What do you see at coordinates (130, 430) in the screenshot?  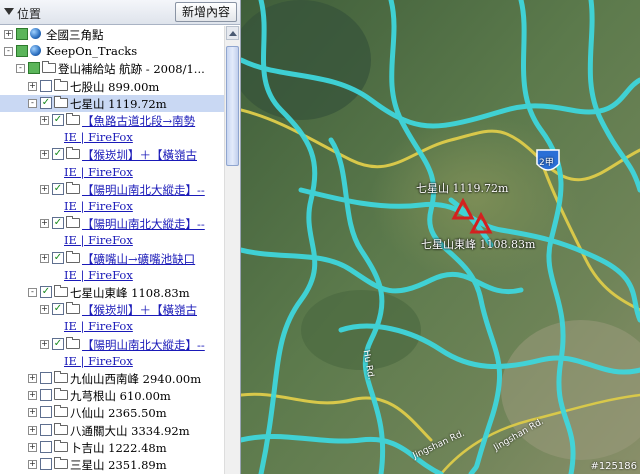 I see `tree-item-label: 八通關大山 3334.92m` at bounding box center [130, 430].